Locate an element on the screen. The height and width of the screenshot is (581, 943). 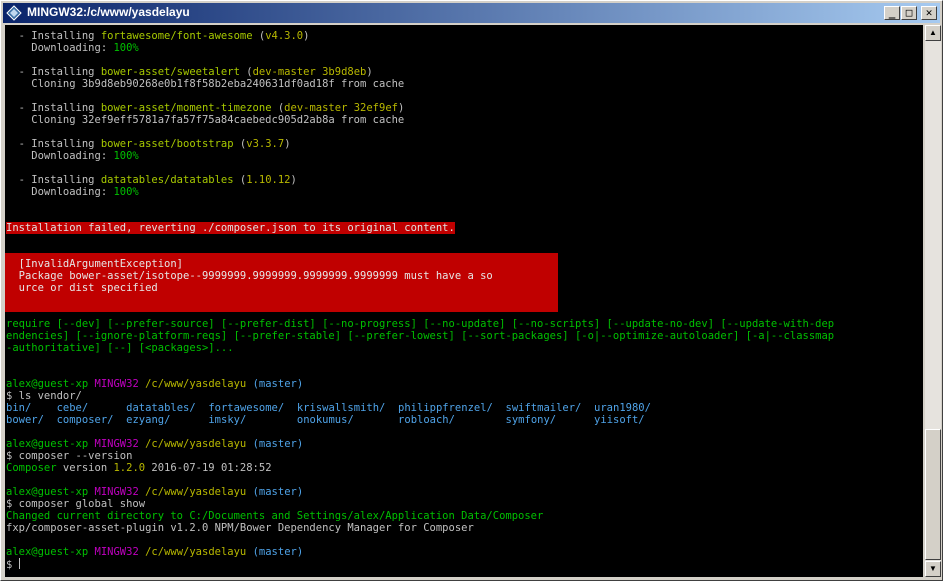
terminal-text: philippfrenzel/ is located at coordinates (445, 408).